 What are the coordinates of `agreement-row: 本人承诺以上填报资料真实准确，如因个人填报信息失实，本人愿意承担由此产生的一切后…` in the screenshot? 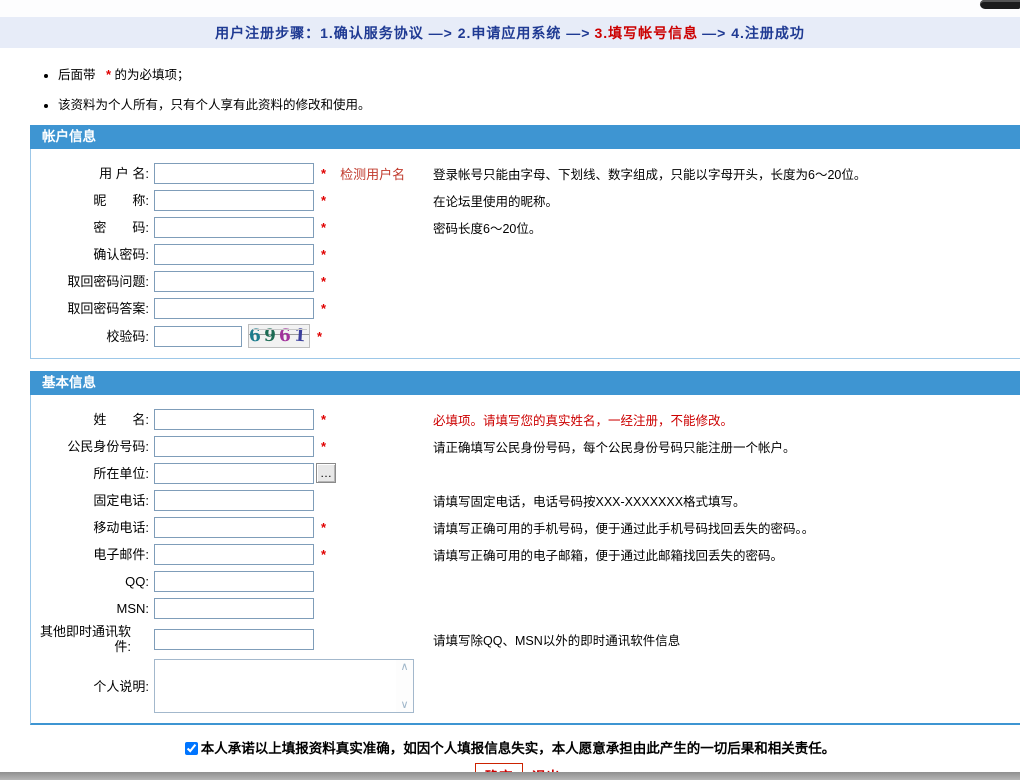 It's located at (510, 747).